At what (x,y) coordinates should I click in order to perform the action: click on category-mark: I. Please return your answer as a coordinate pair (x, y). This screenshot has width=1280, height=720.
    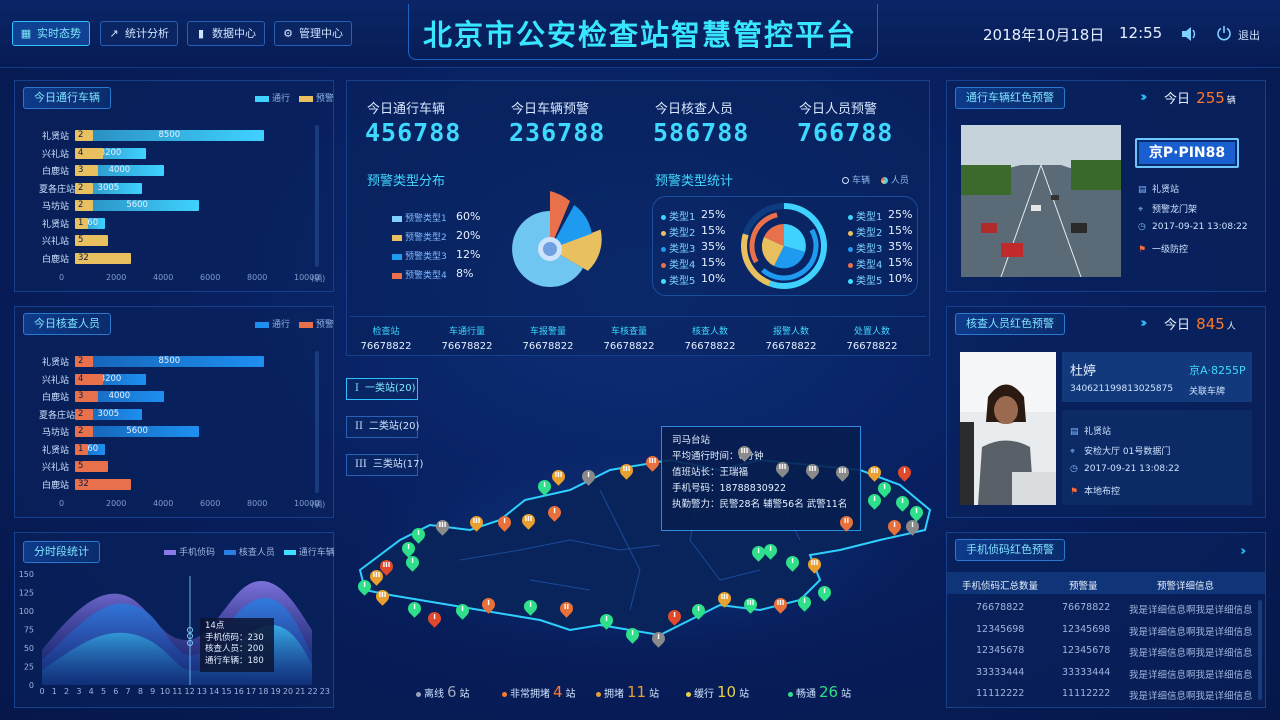
    Looking at the image, I should click on (357, 388).